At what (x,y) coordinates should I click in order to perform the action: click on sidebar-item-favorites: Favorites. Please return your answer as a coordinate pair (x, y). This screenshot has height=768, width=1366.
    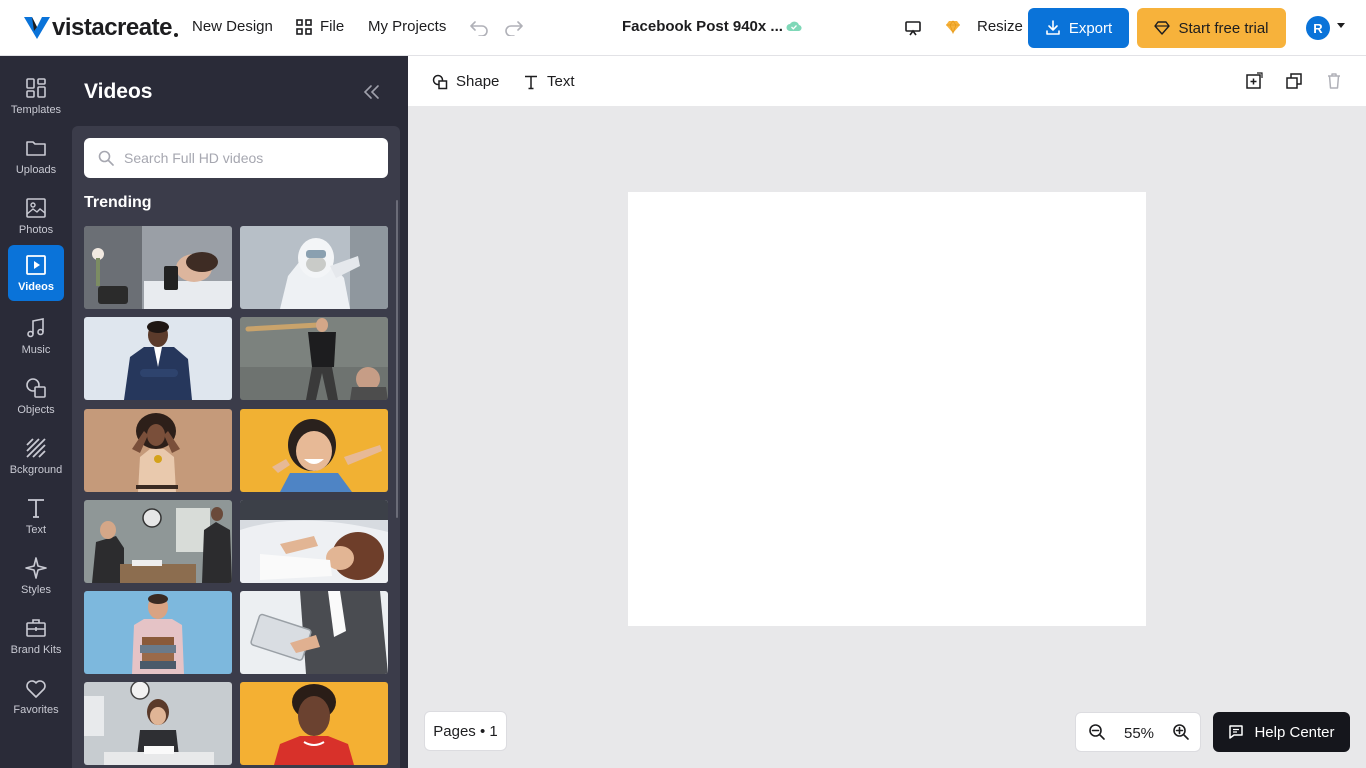
    Looking at the image, I should click on (36, 696).